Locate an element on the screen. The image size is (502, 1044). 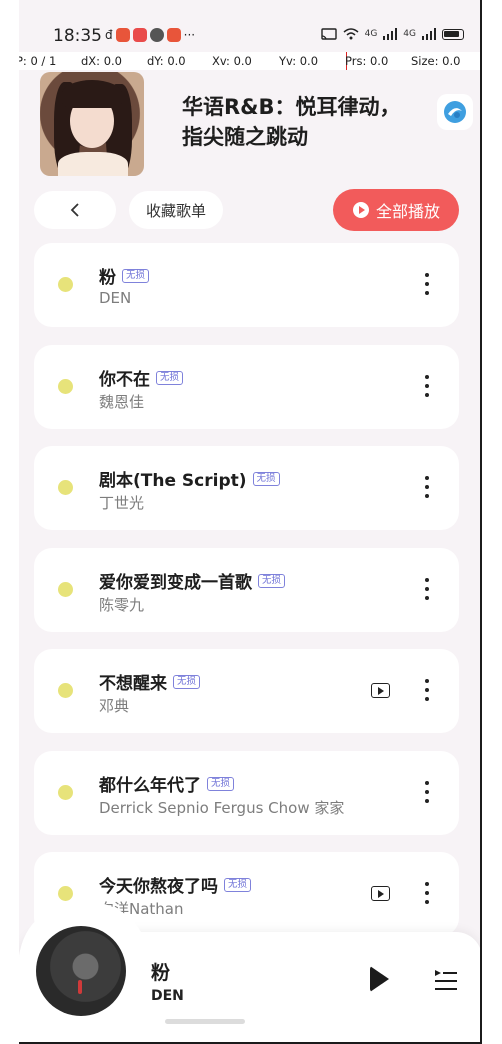
play-button is located at coordinates (379, 979).